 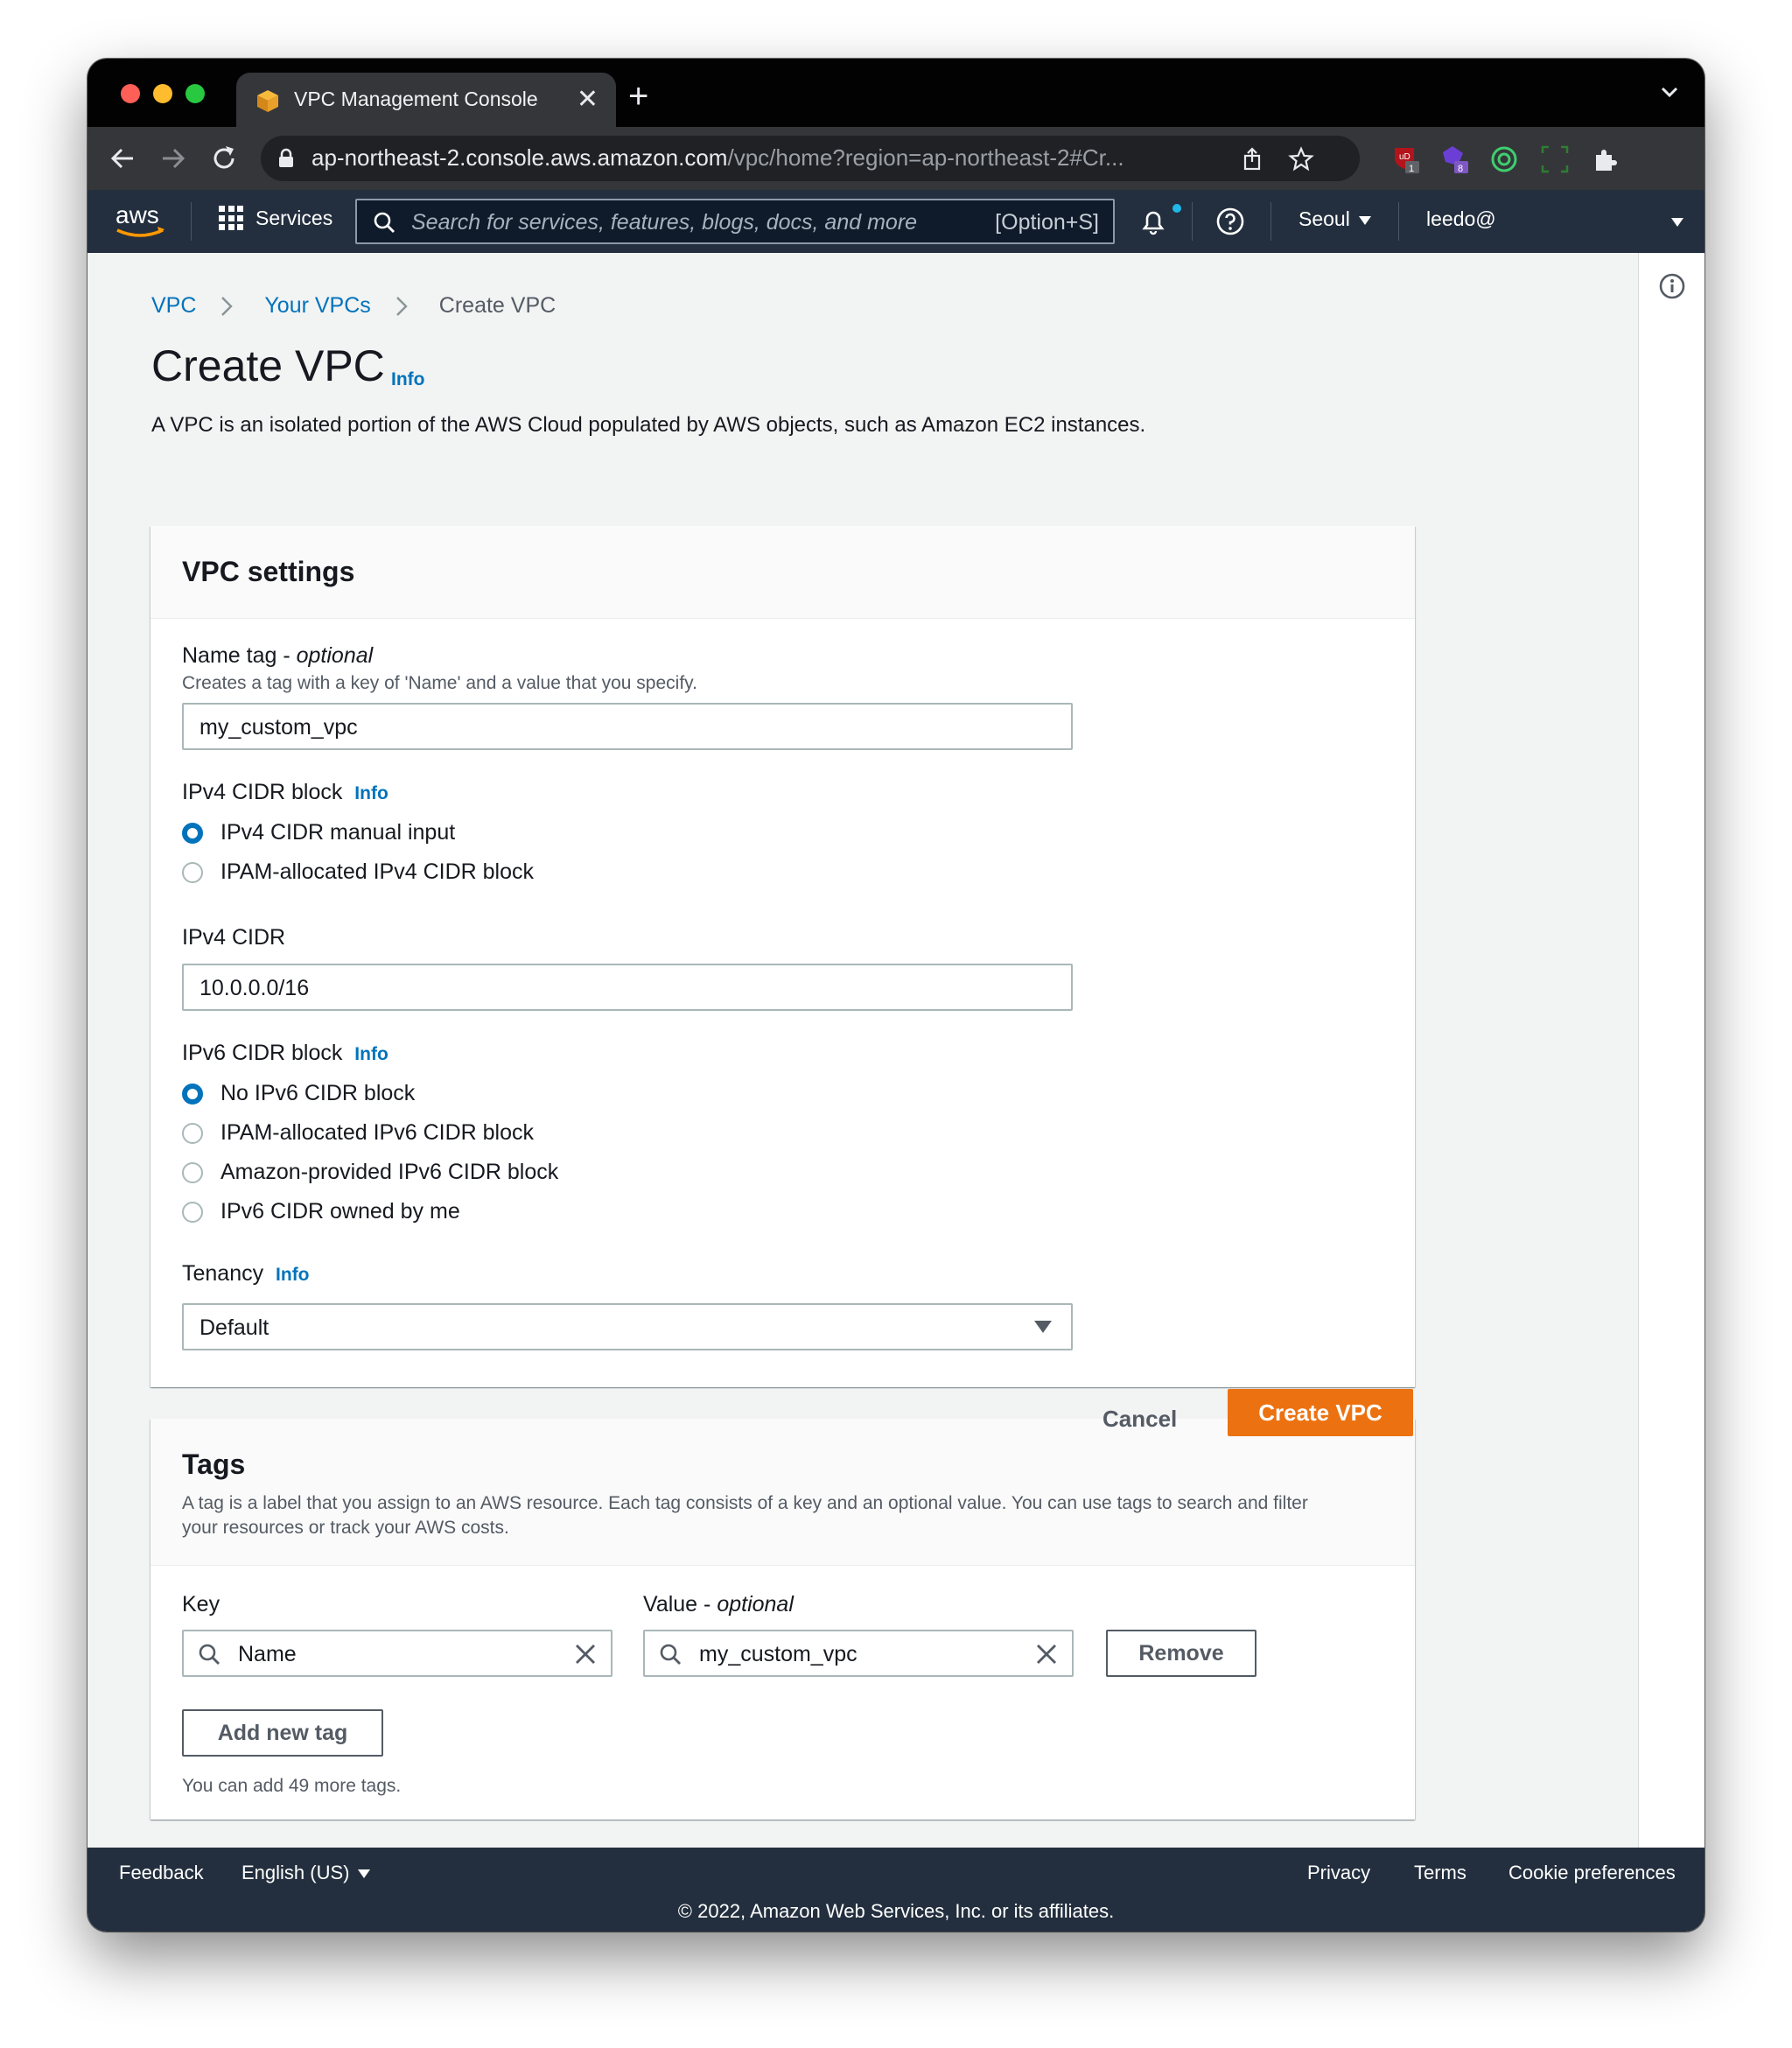 What do you see at coordinates (627, 726) in the screenshot?
I see `name-tag-input: my_custom_vpc` at bounding box center [627, 726].